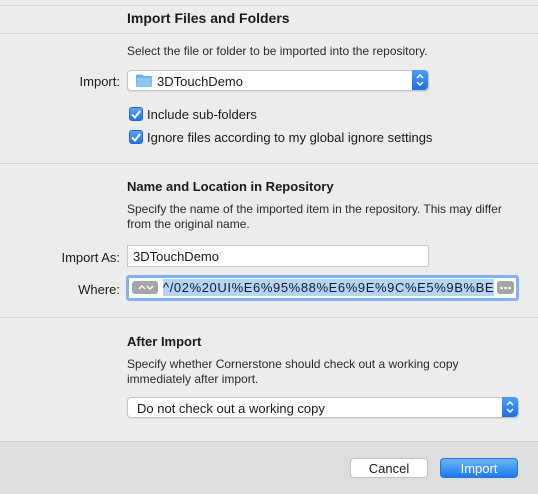  What do you see at coordinates (202, 114) in the screenshot?
I see `include-subfolders-label: Include sub-folders` at bounding box center [202, 114].